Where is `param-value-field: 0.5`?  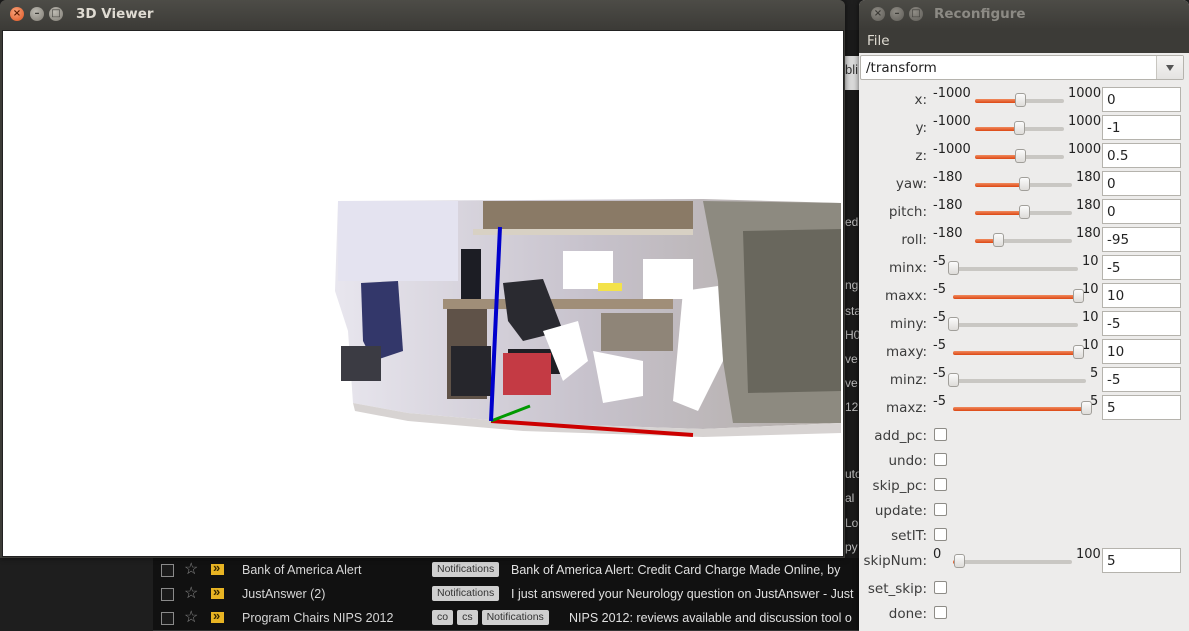 param-value-field: 0.5 is located at coordinates (1141, 155).